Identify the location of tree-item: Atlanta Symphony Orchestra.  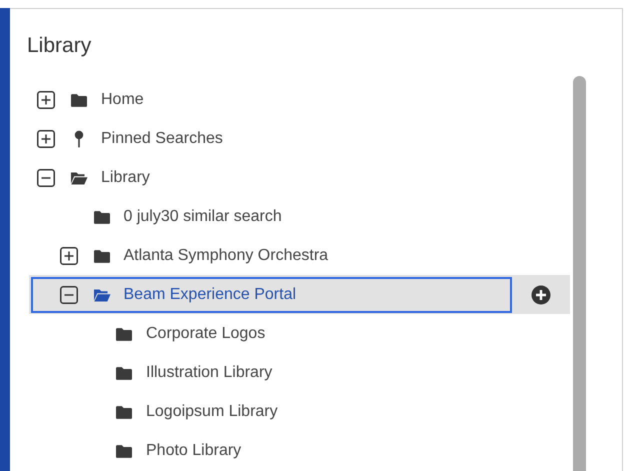
(299, 255).